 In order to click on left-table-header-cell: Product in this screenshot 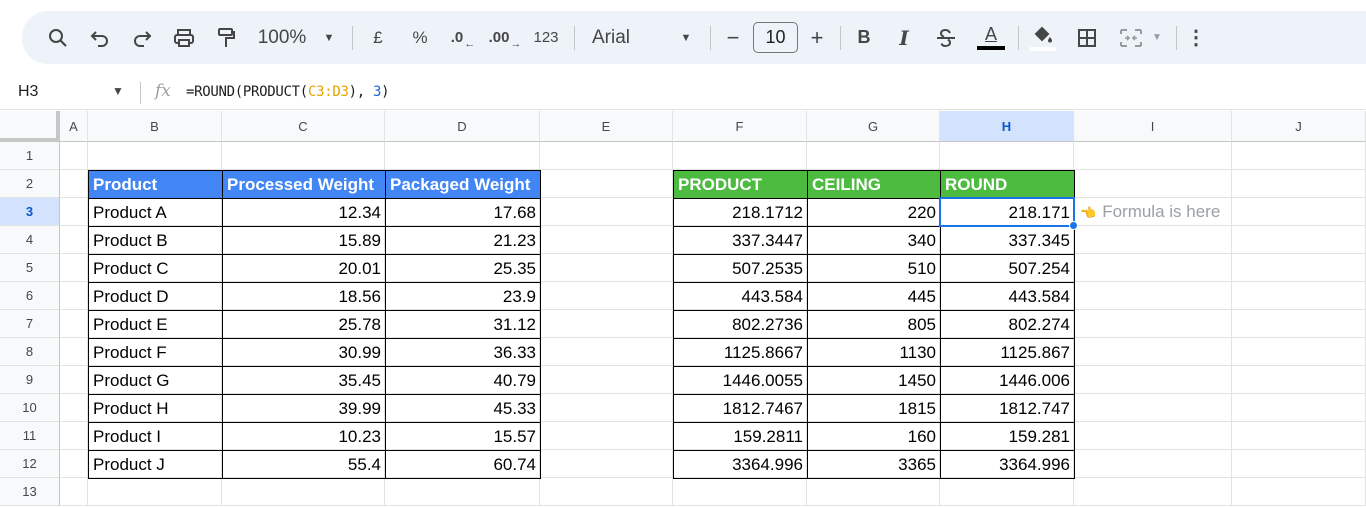, I will do `click(155, 184)`.